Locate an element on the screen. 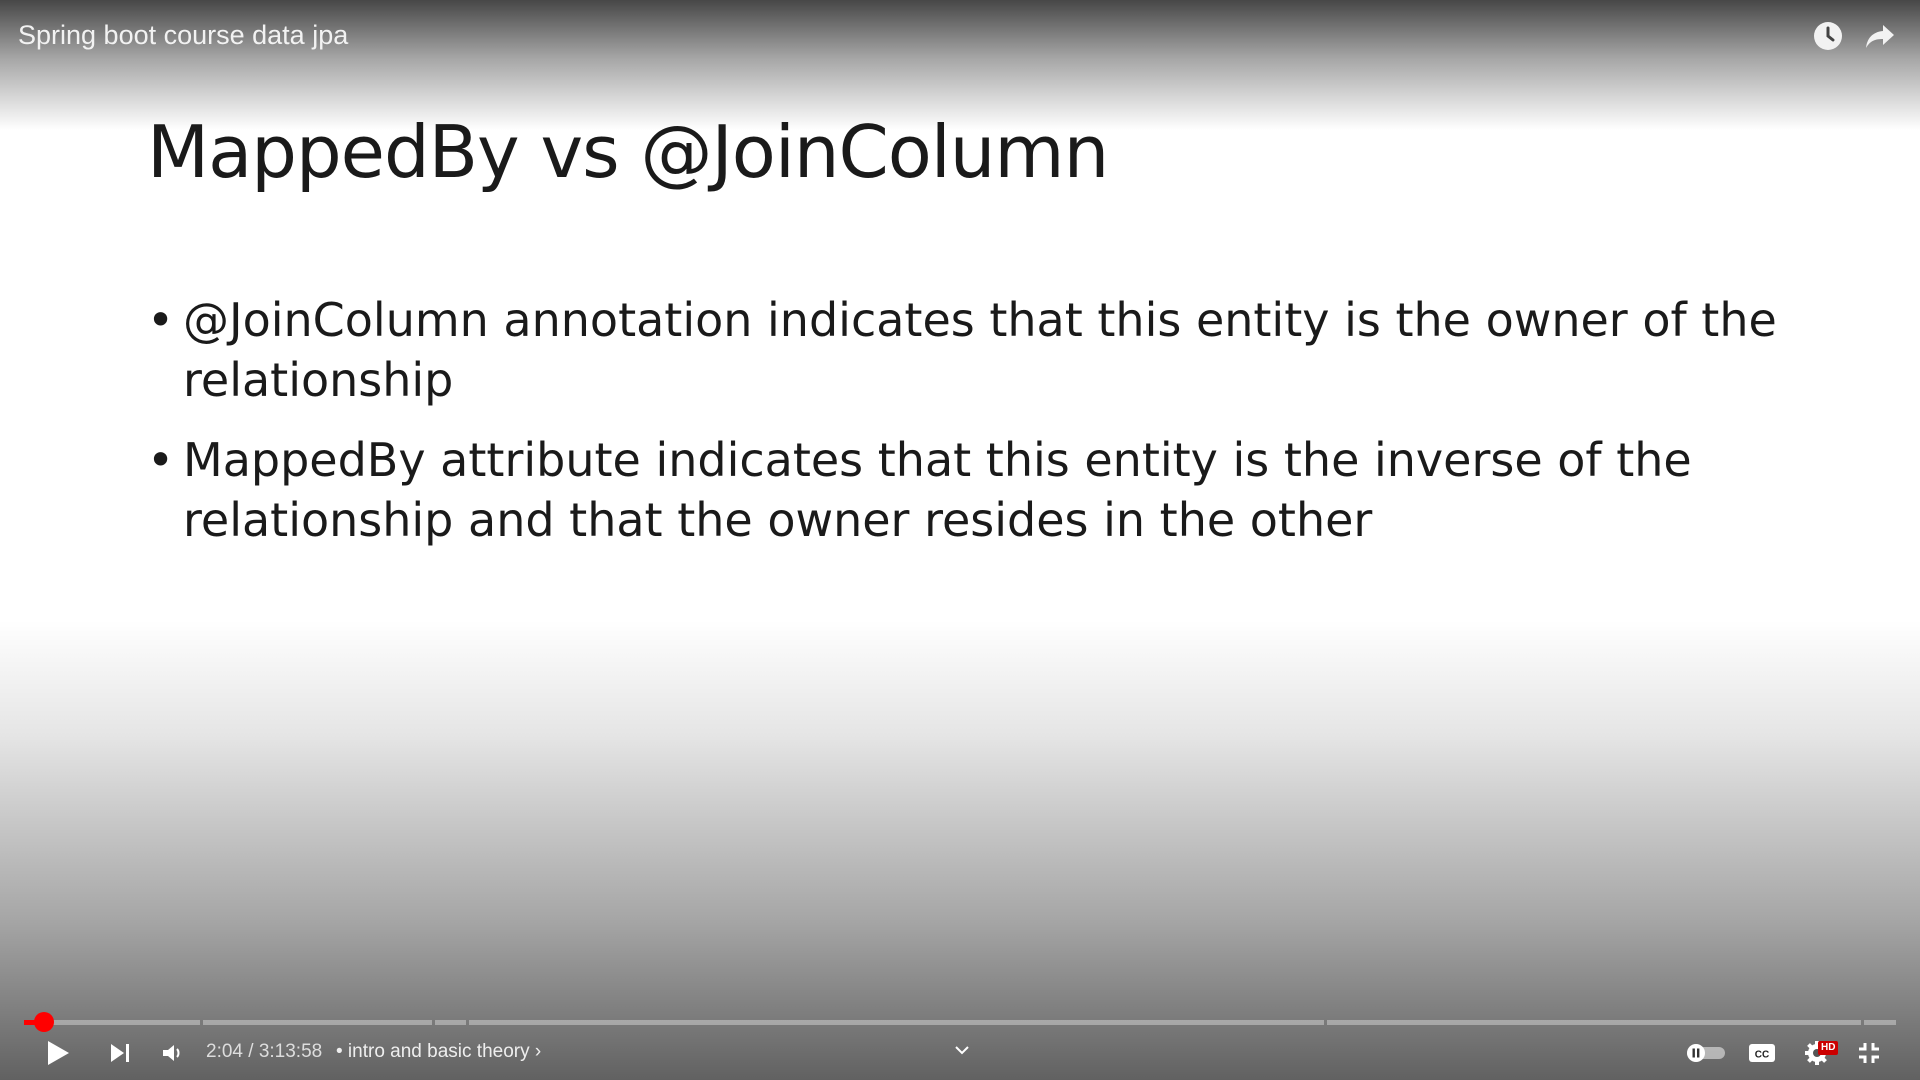  play-icon is located at coordinates (58, 1053).